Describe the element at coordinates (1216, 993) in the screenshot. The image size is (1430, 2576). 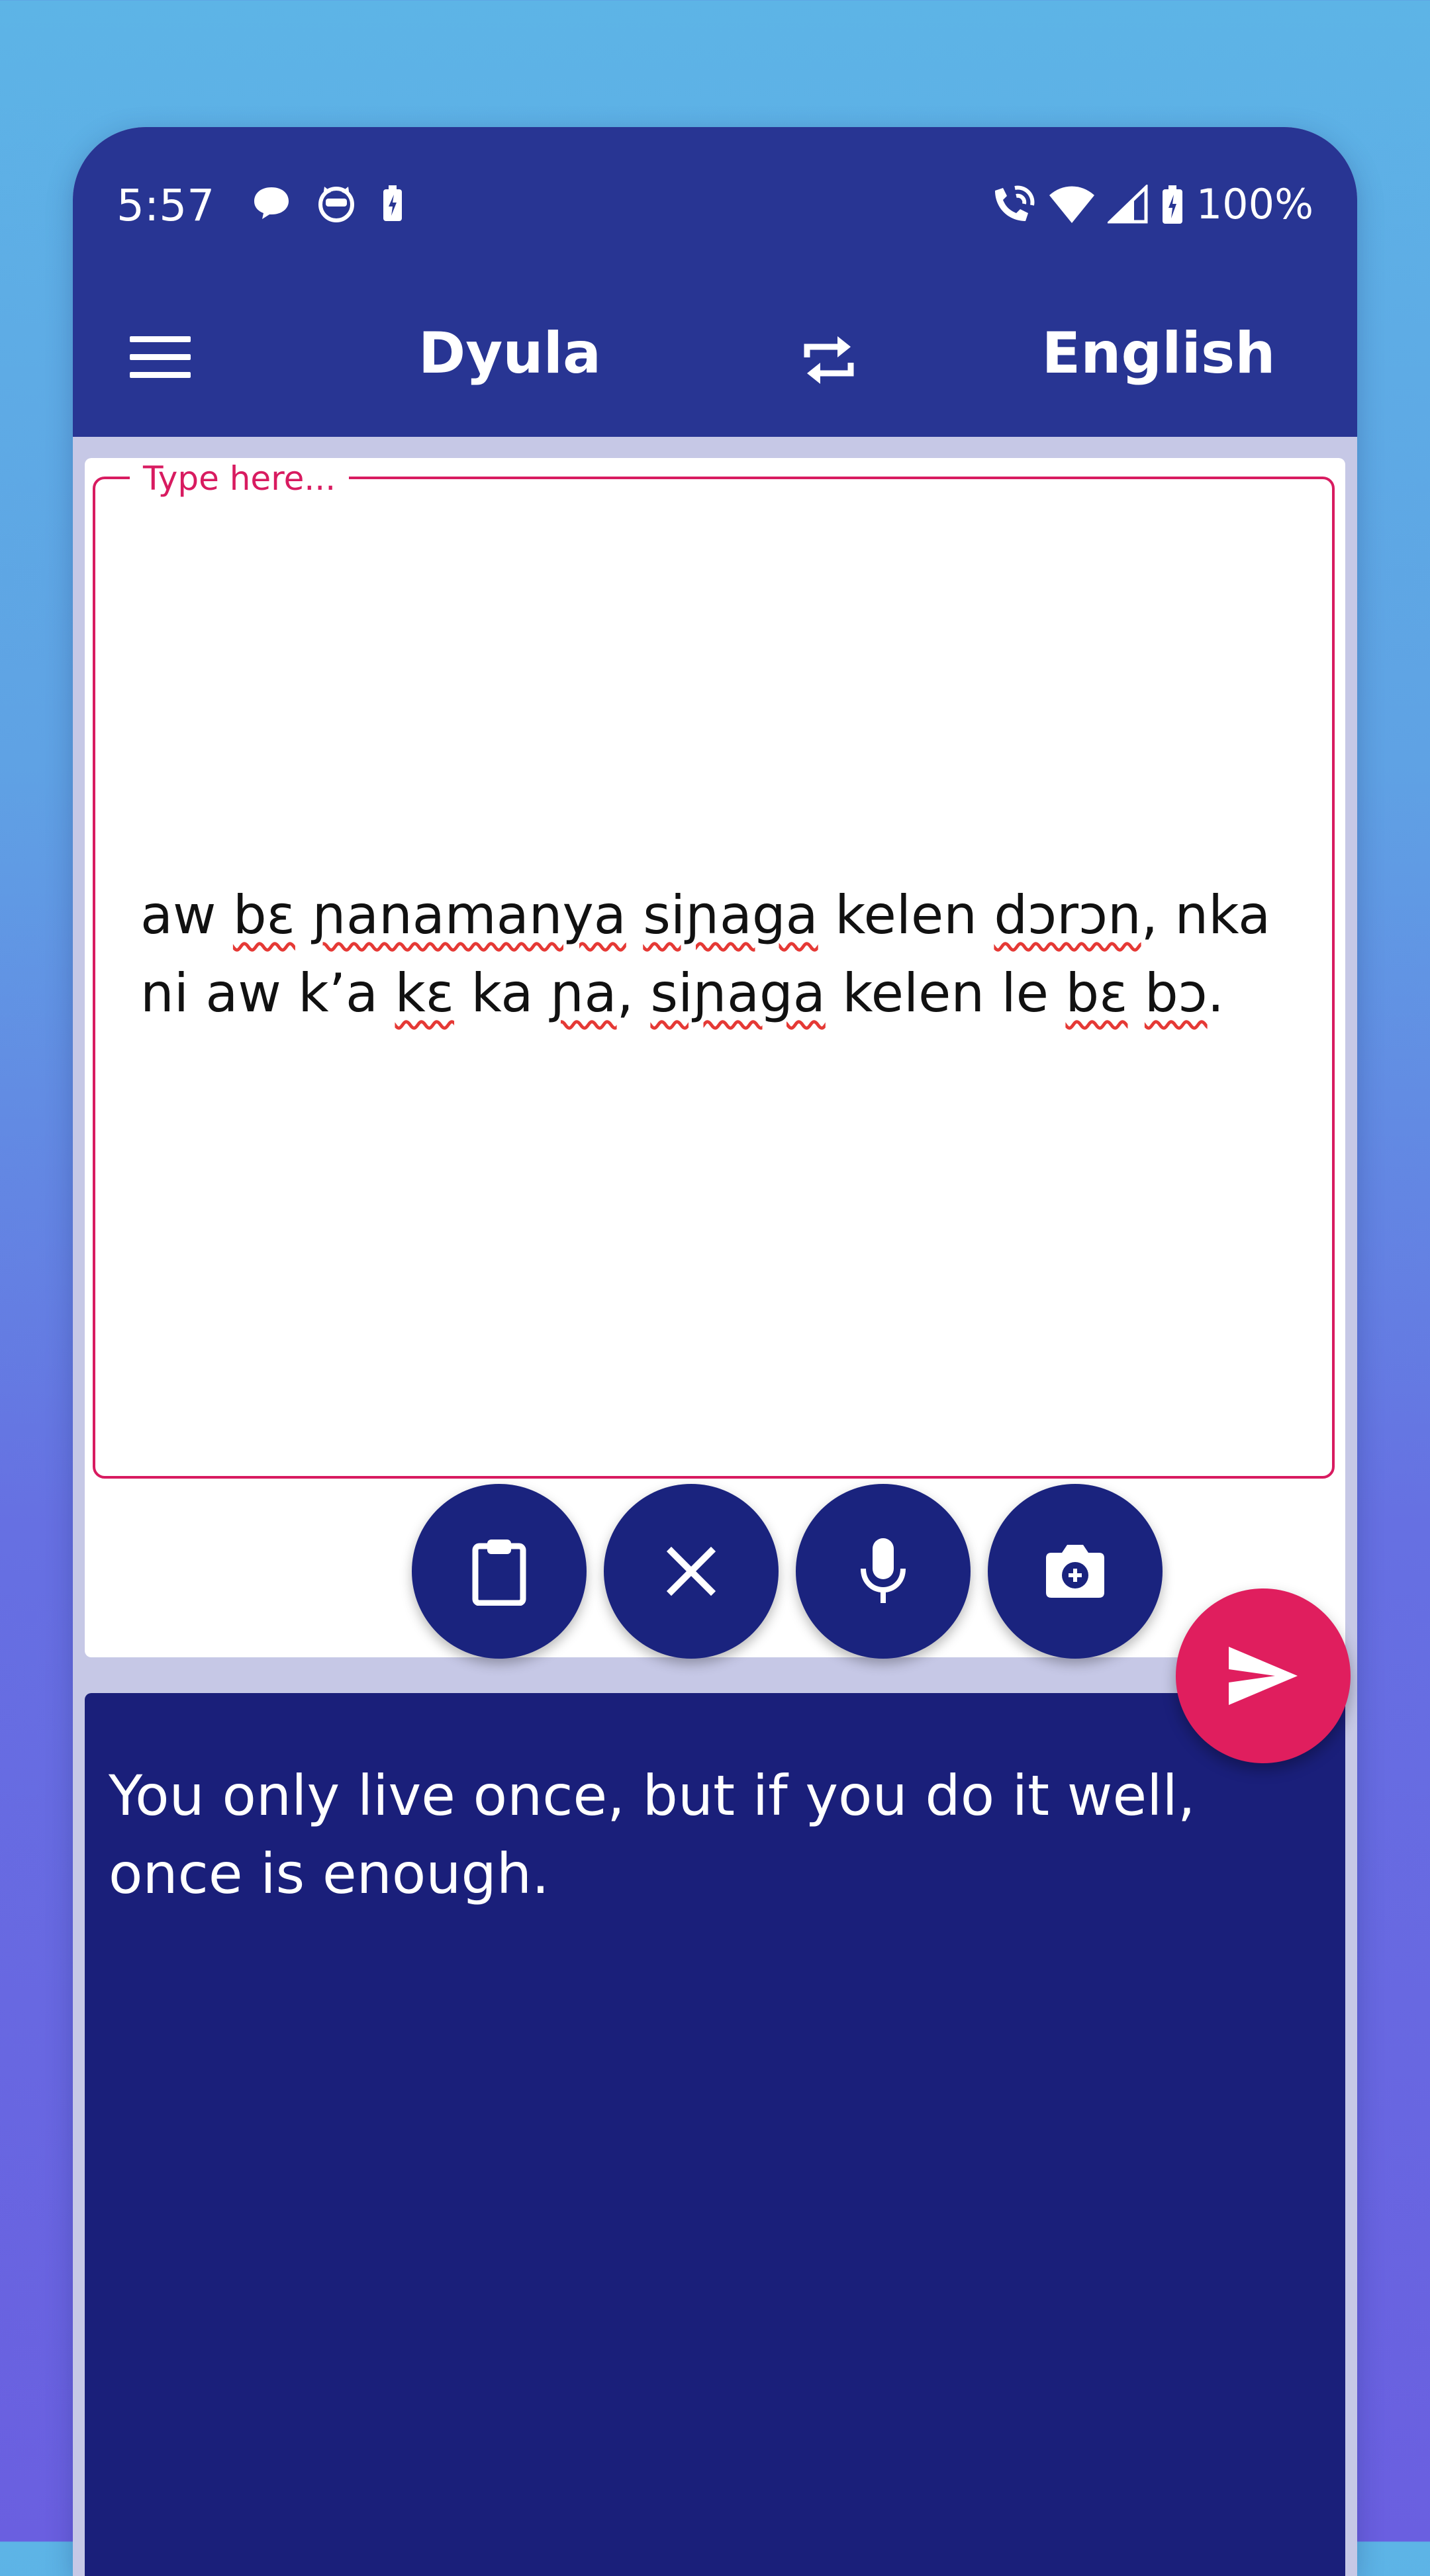
I see `text-segment: .` at that location.